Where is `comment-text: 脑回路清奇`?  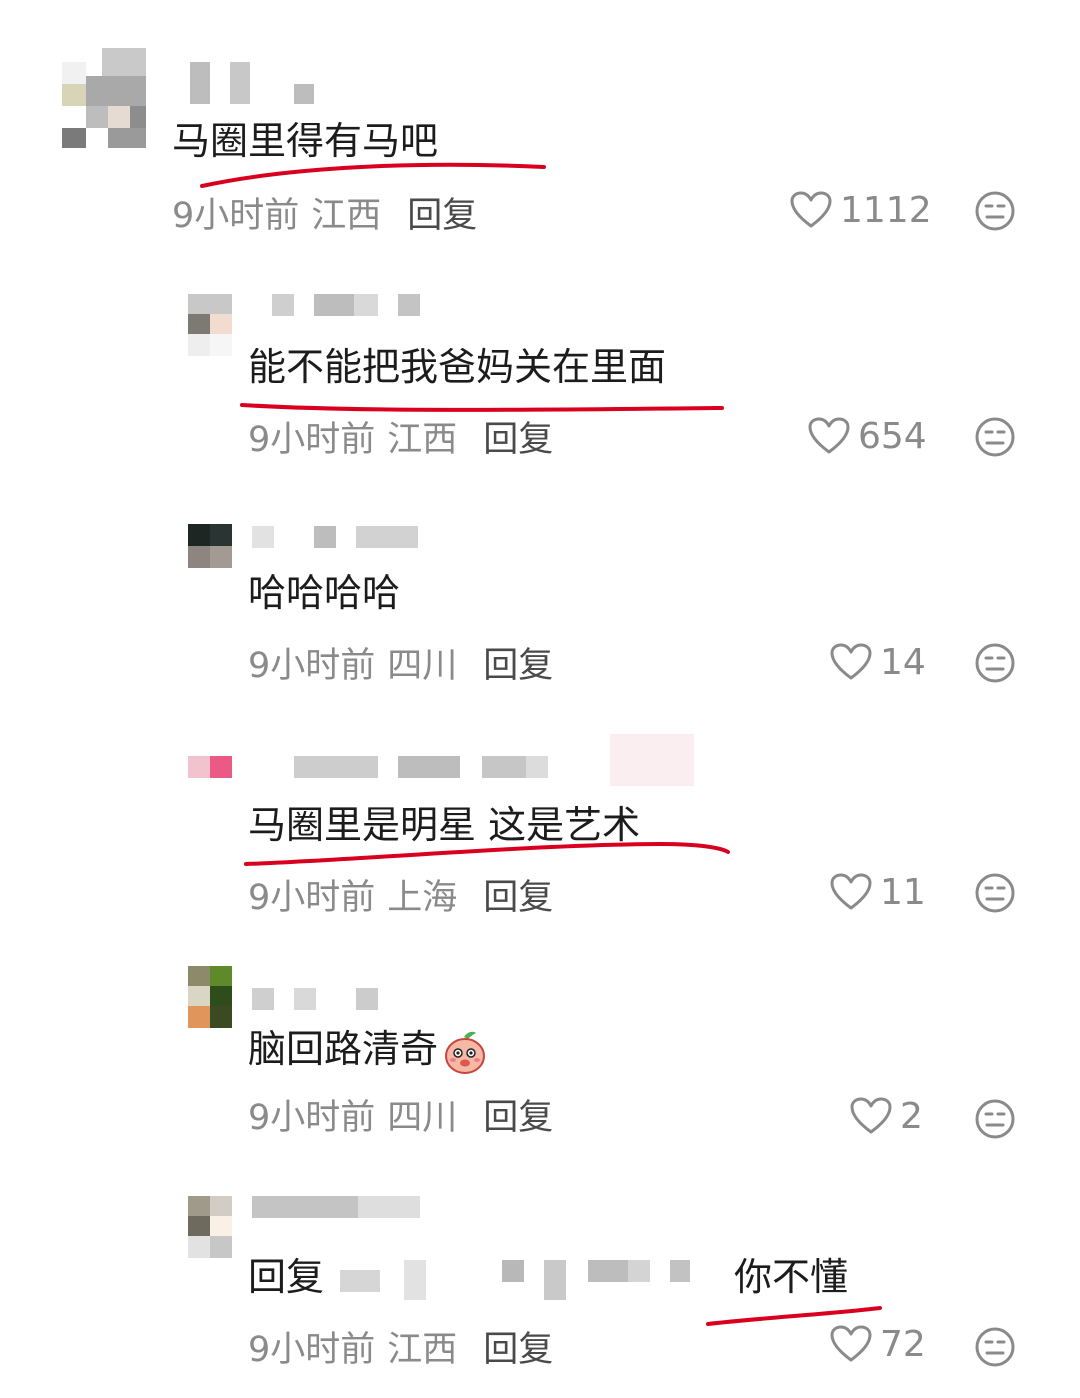 comment-text: 脑回路清奇 is located at coordinates (368, 1050).